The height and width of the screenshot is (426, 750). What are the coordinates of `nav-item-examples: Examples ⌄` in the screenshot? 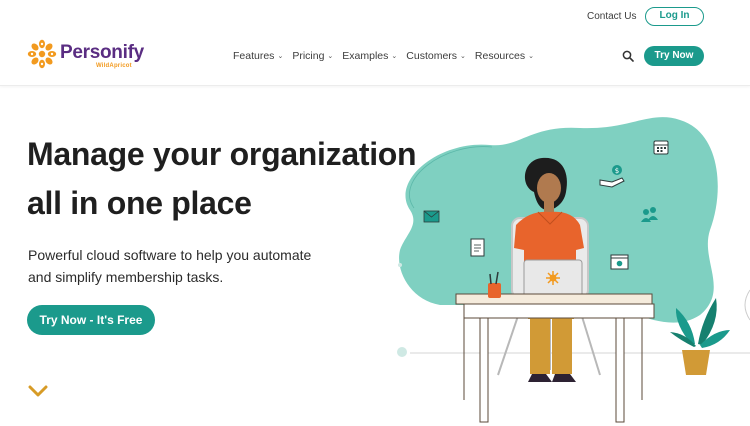 It's located at (369, 56).